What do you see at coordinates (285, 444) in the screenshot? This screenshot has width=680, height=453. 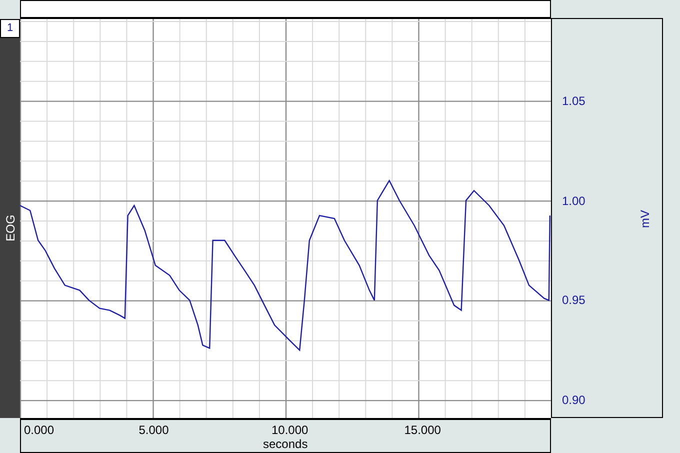 I see `x-axis-title: seconds` at bounding box center [285, 444].